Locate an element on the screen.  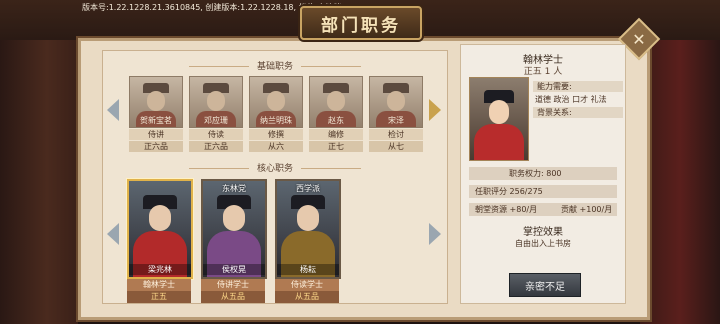
power-stat: 职务权力: 800 is located at coordinates (543, 173).